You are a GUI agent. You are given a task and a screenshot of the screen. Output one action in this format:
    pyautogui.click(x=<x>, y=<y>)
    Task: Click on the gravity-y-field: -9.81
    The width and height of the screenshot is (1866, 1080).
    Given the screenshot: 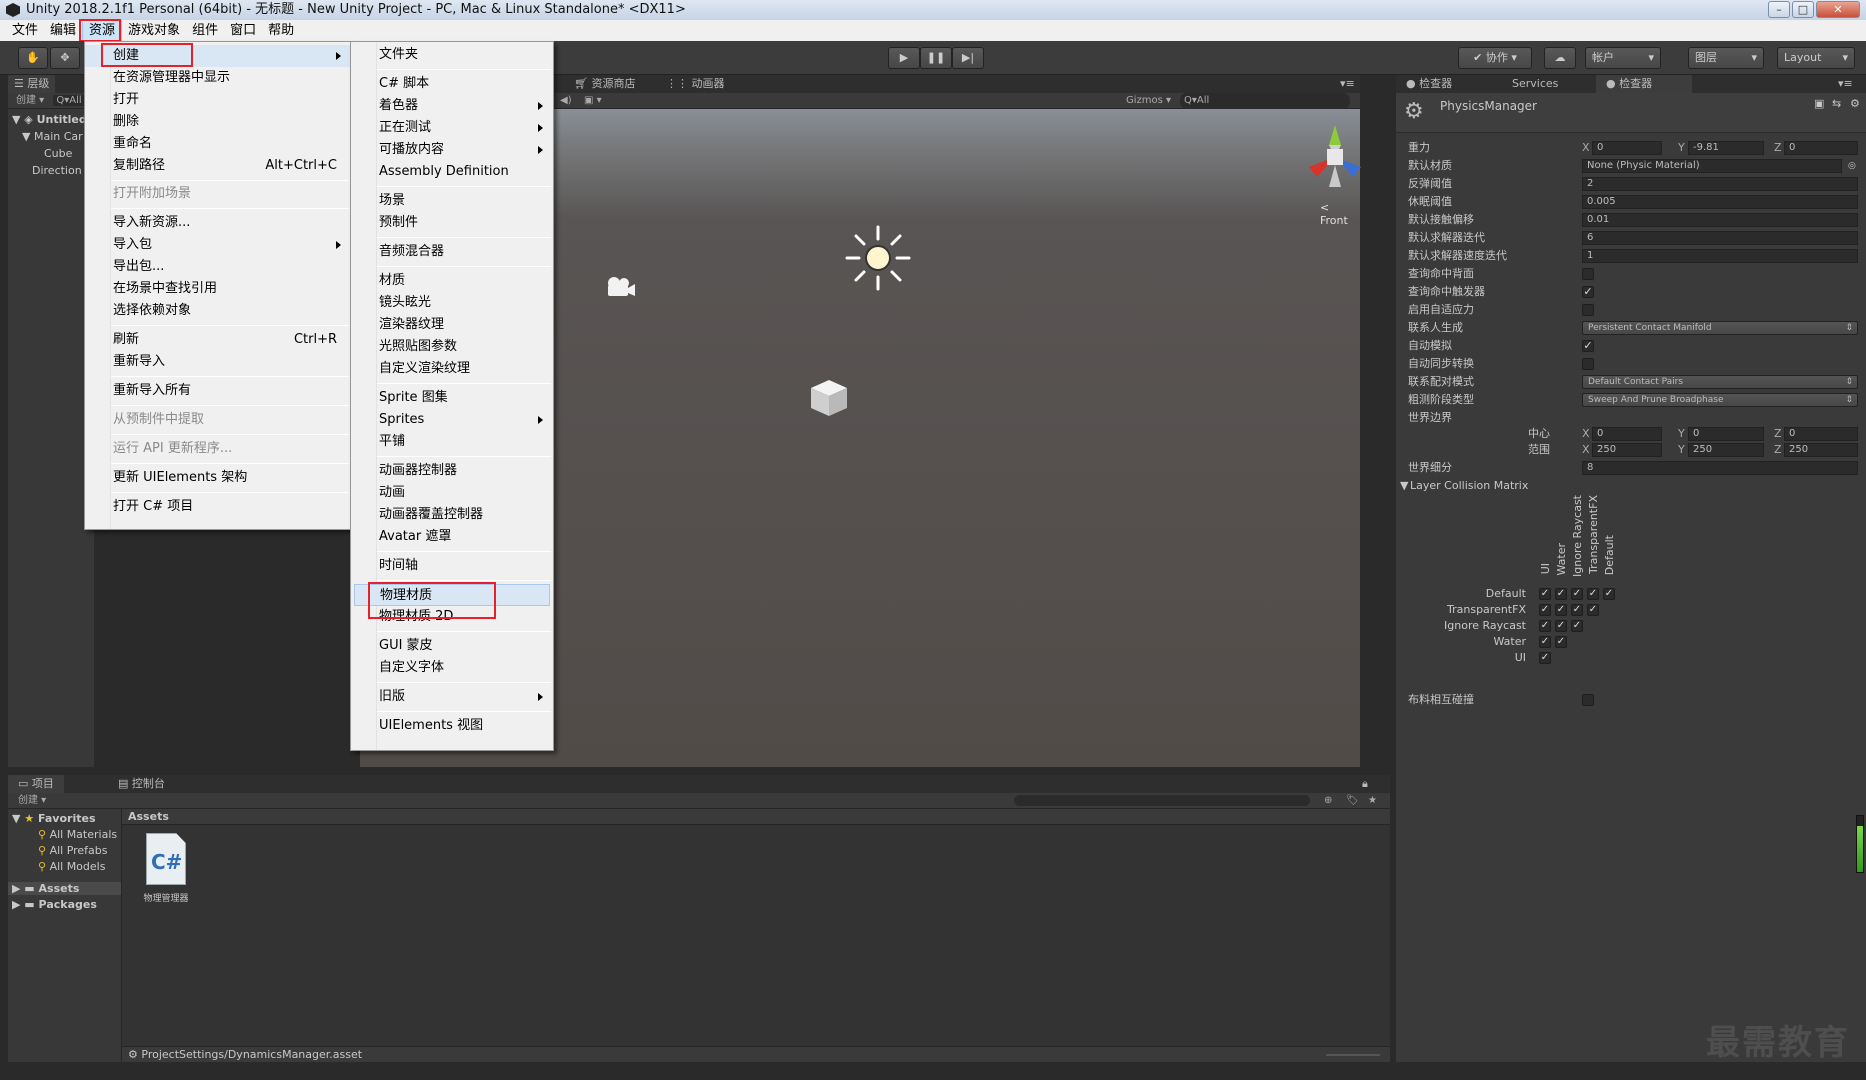 What is the action you would take?
    pyautogui.click(x=1726, y=148)
    